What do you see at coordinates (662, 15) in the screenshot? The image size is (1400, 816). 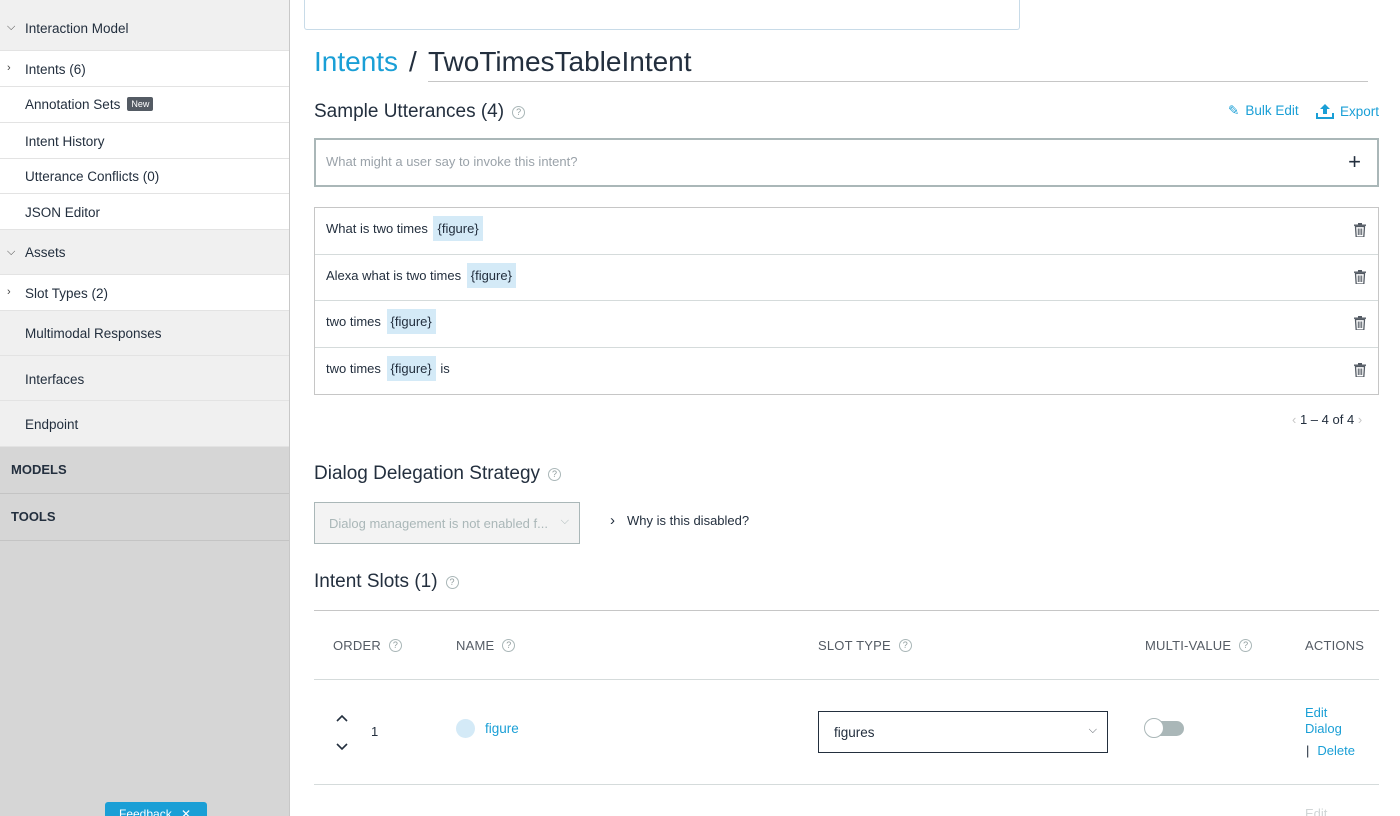 I see `top-panel` at bounding box center [662, 15].